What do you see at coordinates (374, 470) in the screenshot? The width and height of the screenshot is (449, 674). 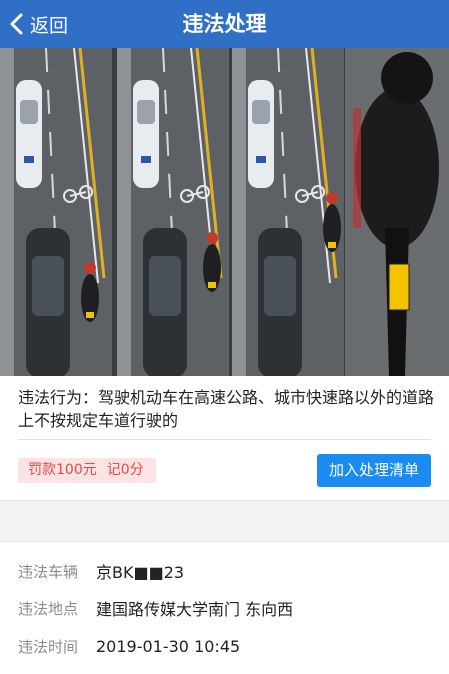 I see `add-to-list-button: 加入处理清单` at bounding box center [374, 470].